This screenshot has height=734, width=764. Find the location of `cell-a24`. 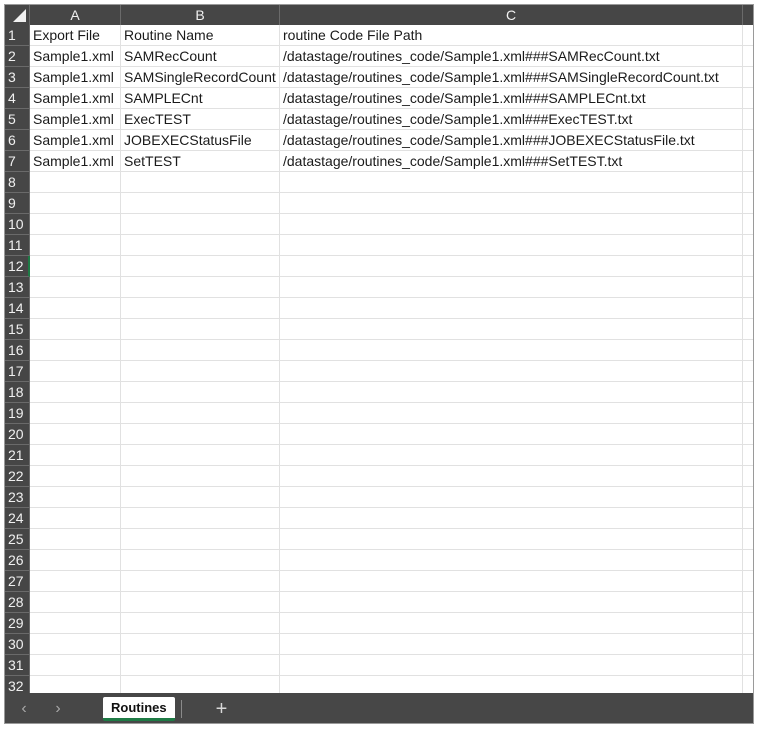

cell-a24 is located at coordinates (75, 518).